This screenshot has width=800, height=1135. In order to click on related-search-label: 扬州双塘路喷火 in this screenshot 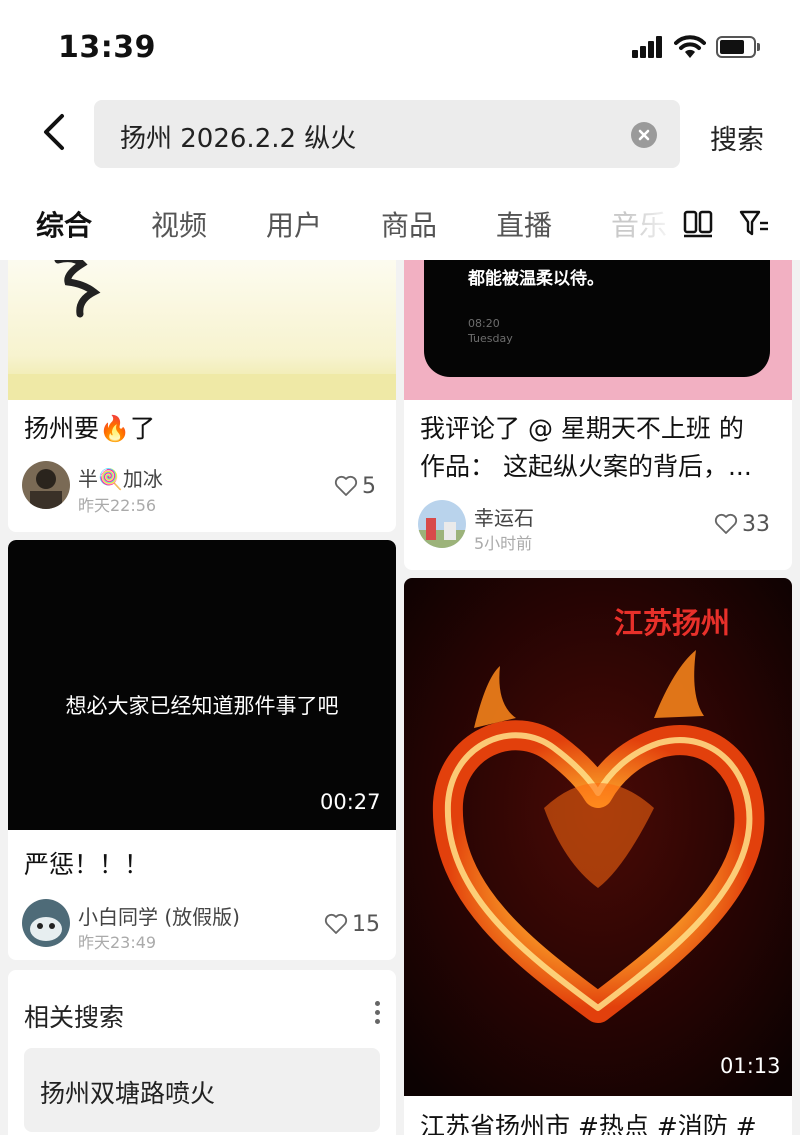, I will do `click(128, 1093)`.